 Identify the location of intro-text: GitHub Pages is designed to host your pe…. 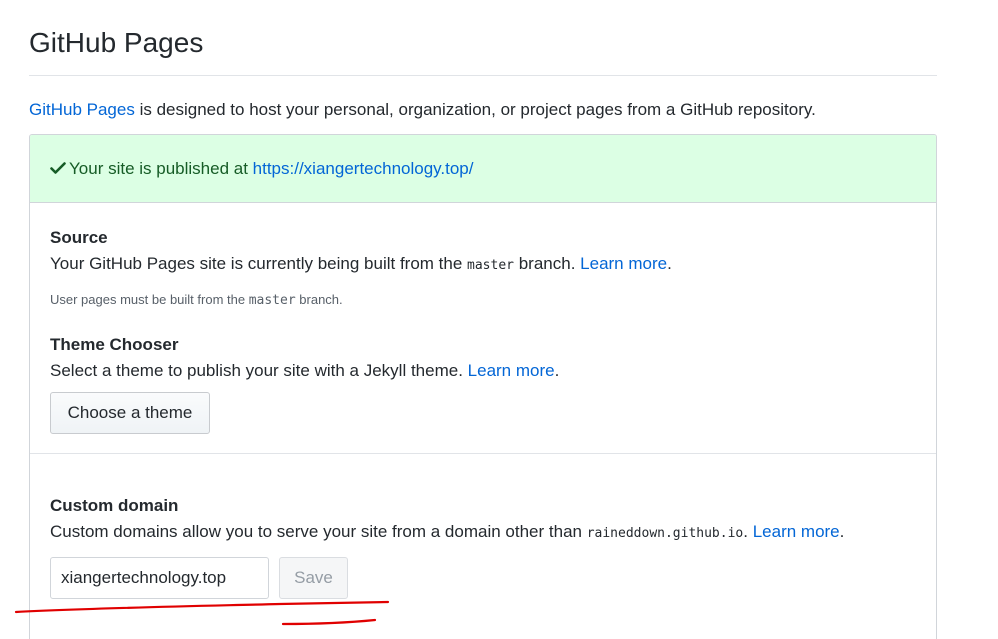
(422, 110).